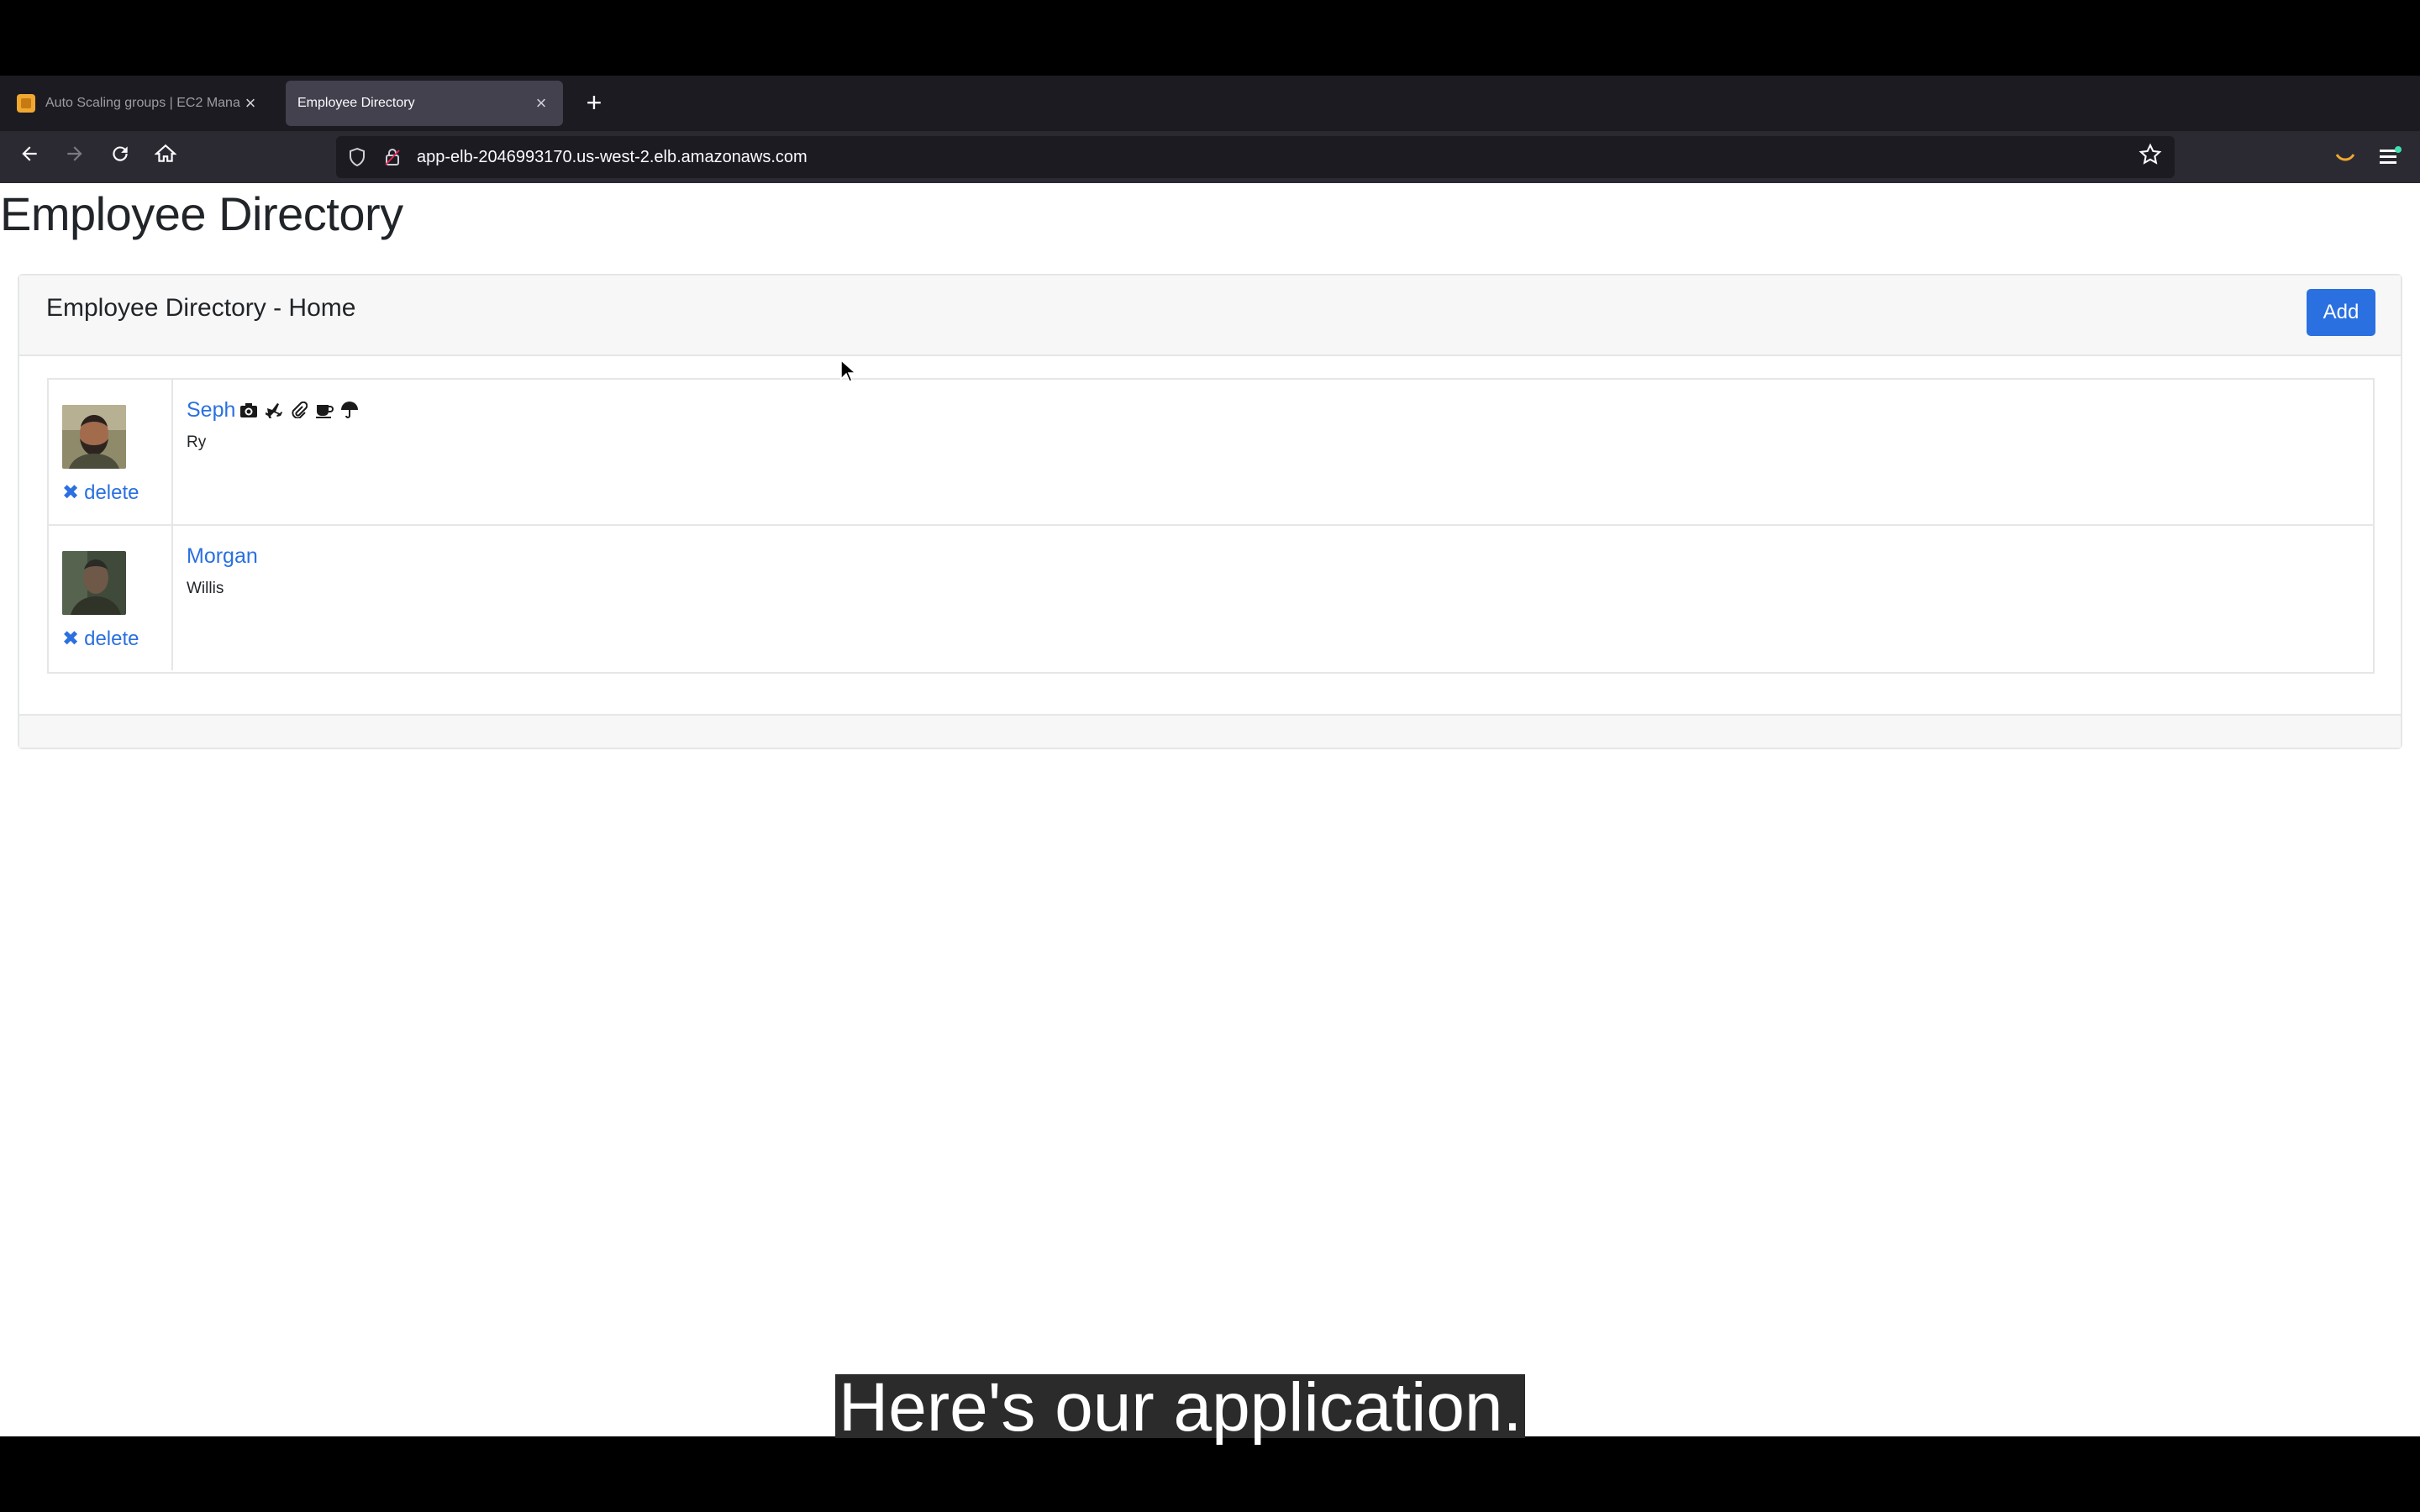 The height and width of the screenshot is (1512, 2420). I want to click on coffee-icon, so click(324, 410).